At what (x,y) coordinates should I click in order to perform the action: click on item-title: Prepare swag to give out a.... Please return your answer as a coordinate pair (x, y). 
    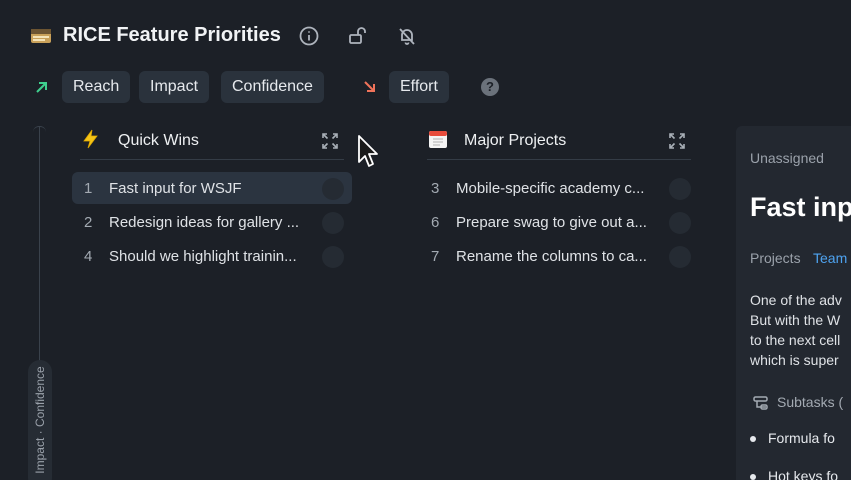
    Looking at the image, I should click on (551, 222).